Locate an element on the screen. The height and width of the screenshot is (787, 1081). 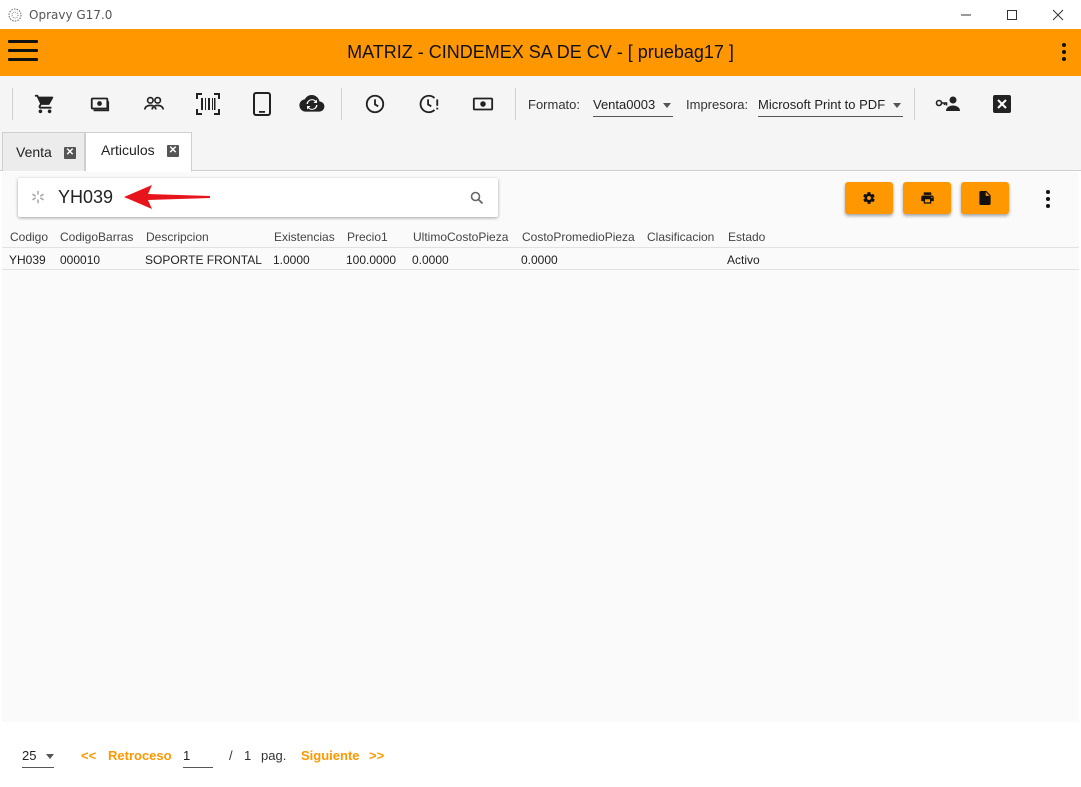
search-icon is located at coordinates (477, 198).